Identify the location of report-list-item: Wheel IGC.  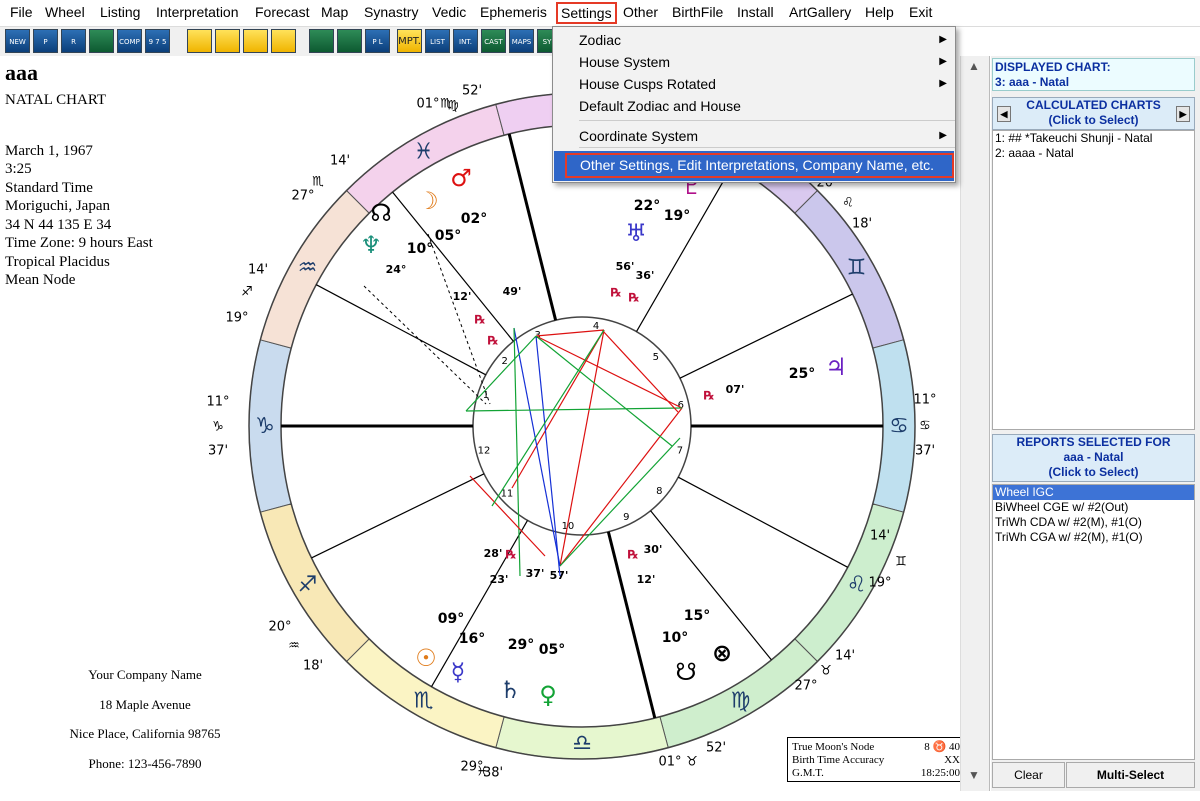
(1093, 492).